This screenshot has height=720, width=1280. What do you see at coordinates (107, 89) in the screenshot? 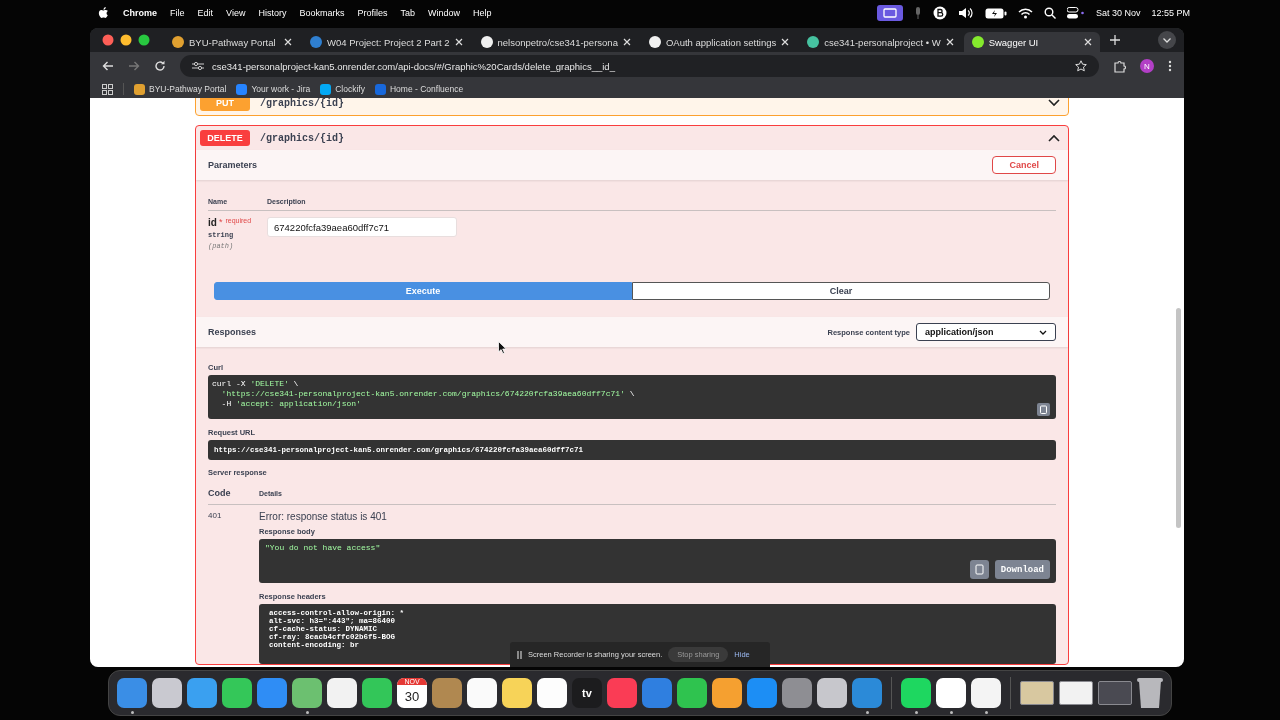
I see `apps-grid-icon` at bounding box center [107, 89].